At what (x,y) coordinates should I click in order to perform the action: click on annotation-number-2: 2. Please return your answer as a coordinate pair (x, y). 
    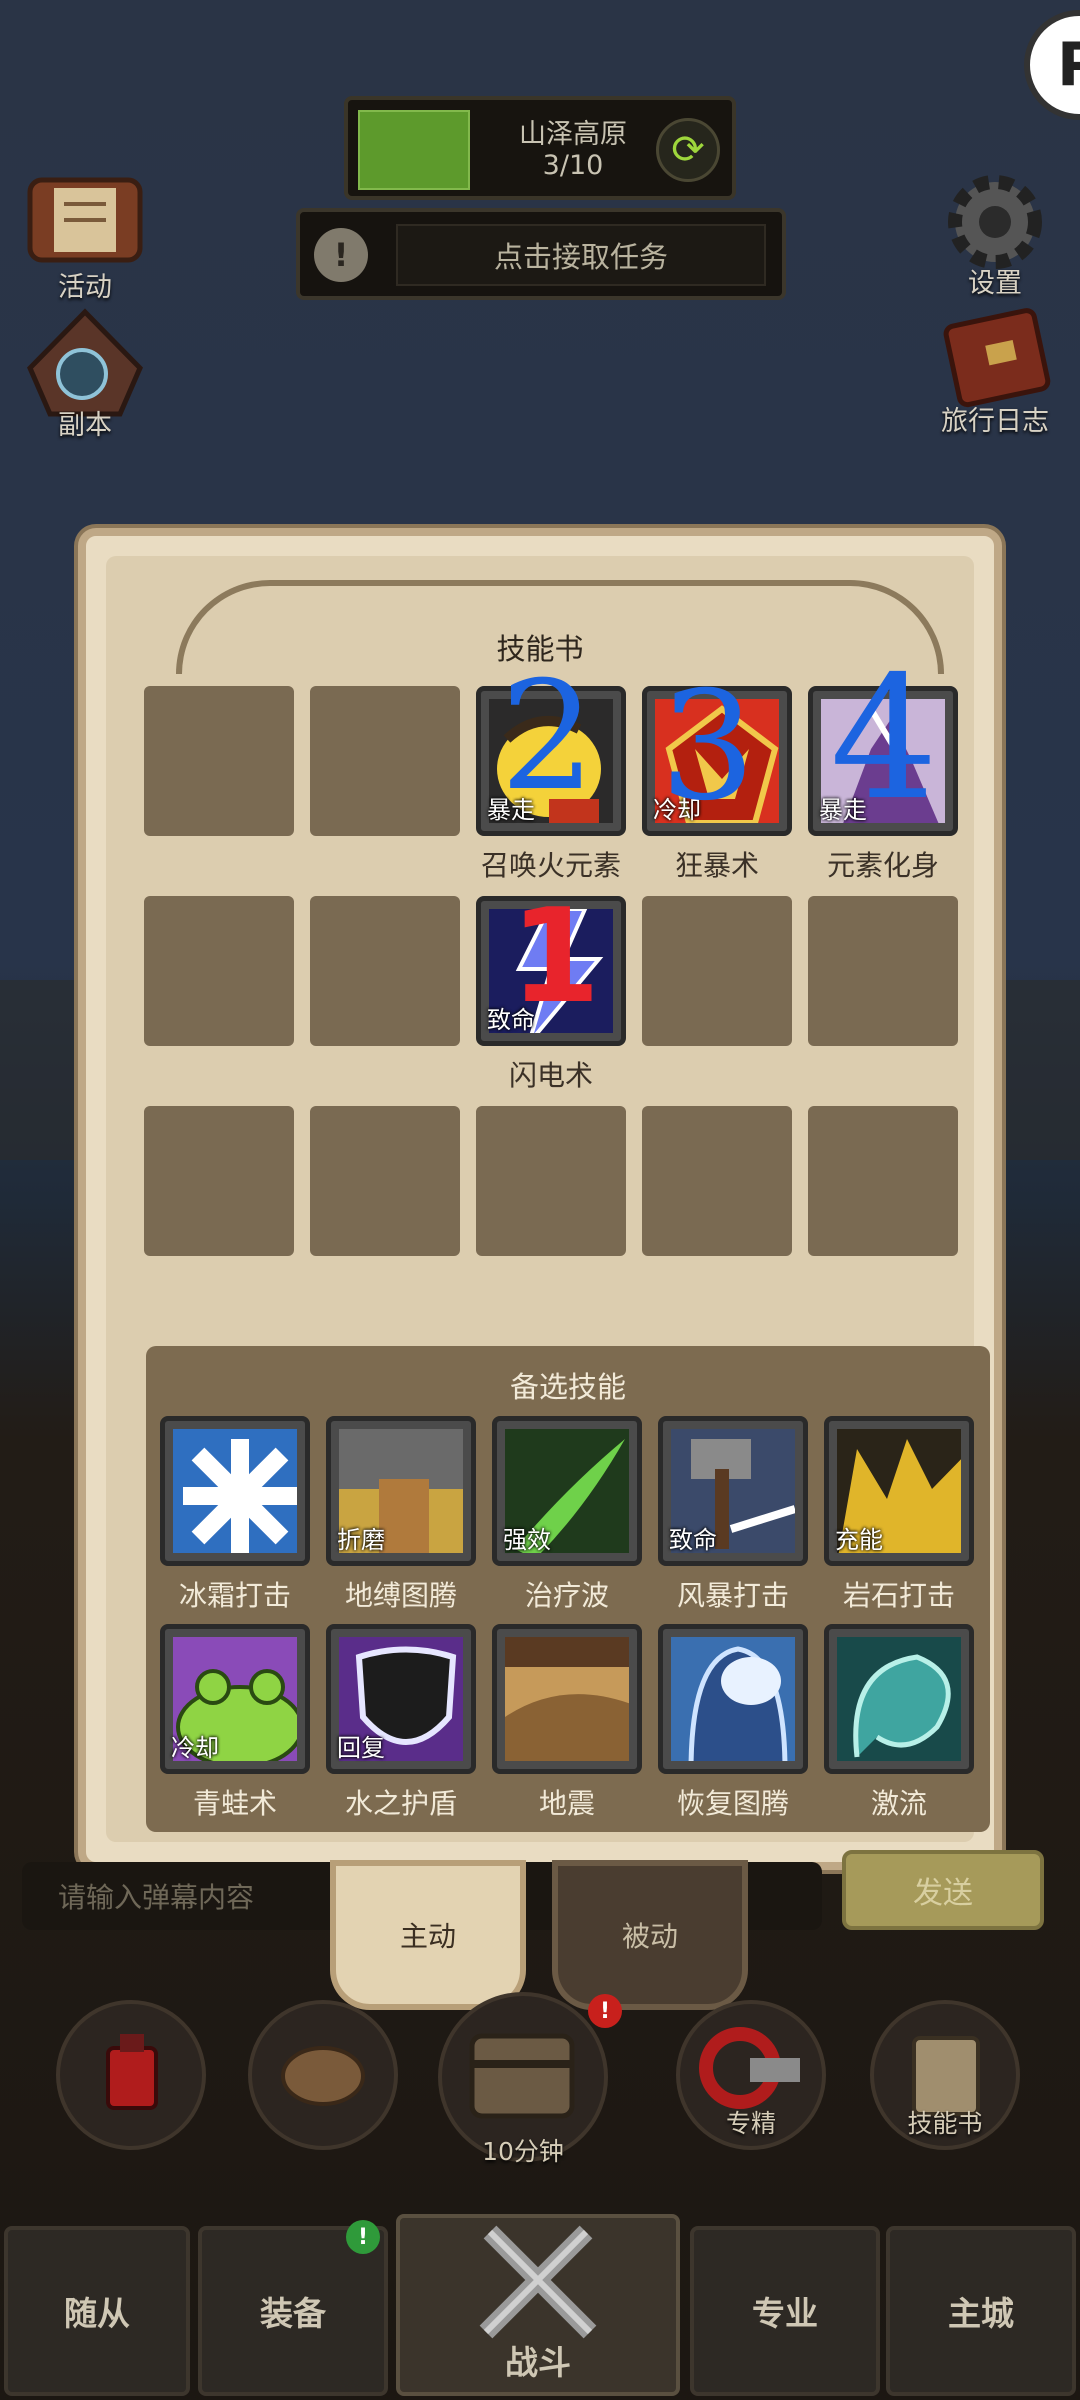
    Looking at the image, I should click on (548, 737).